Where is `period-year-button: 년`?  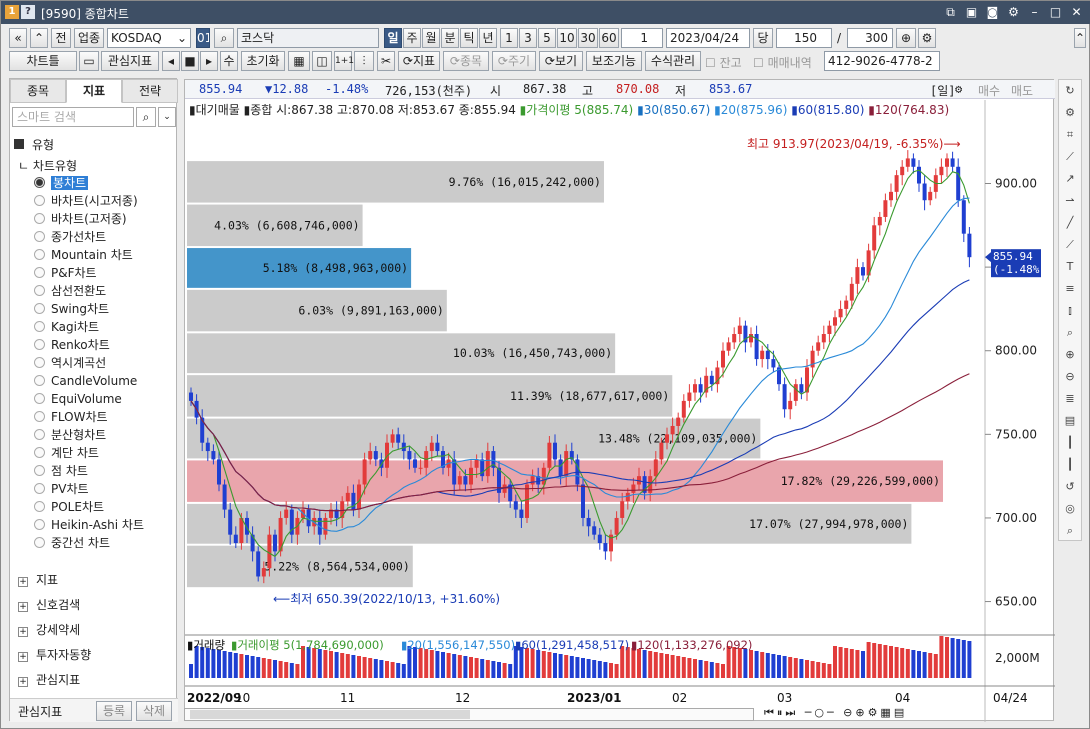
period-year-button: 년 is located at coordinates (488, 38).